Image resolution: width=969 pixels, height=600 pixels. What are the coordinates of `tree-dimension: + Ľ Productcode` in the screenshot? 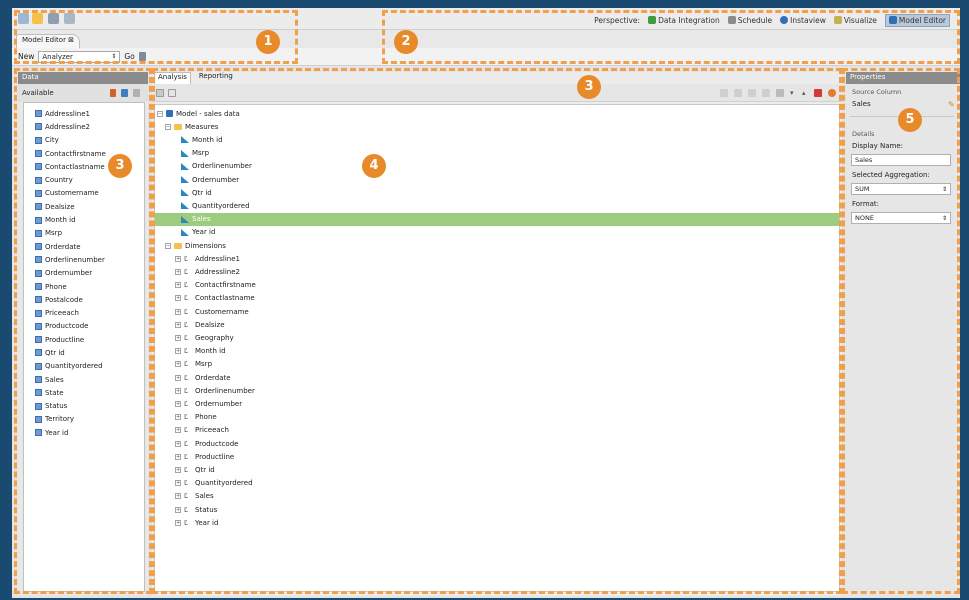 It's located at (497, 443).